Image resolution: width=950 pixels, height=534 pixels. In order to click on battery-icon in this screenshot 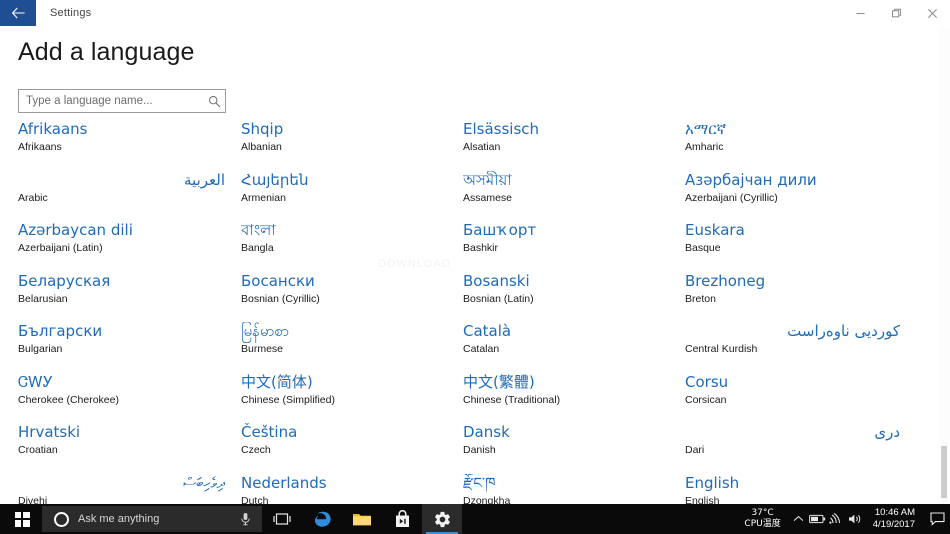, I will do `click(817, 519)`.